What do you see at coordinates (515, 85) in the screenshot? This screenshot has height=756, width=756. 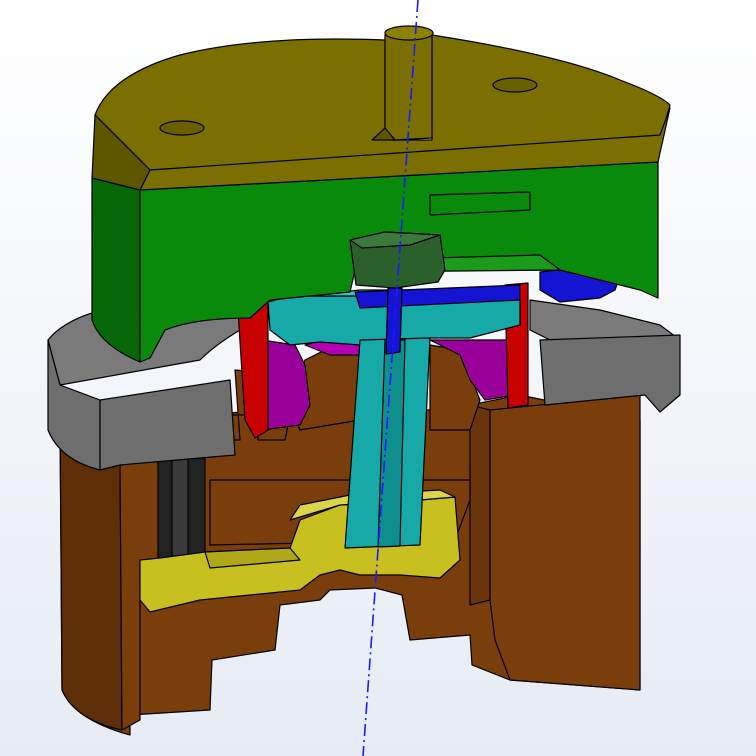 I see `mounting-hole-right` at bounding box center [515, 85].